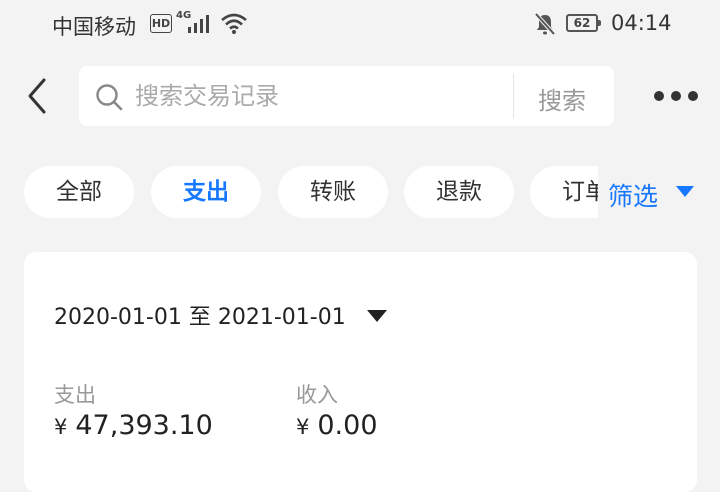  What do you see at coordinates (199, 317) in the screenshot?
I see `date-separator: 至` at bounding box center [199, 317].